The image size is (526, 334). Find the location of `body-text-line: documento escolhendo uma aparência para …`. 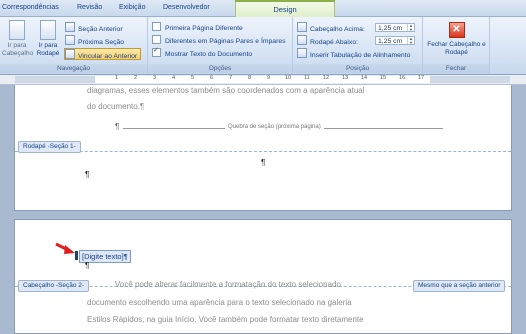

body-text-line: documento escolhendo uma aparência para … is located at coordinates (219, 302).